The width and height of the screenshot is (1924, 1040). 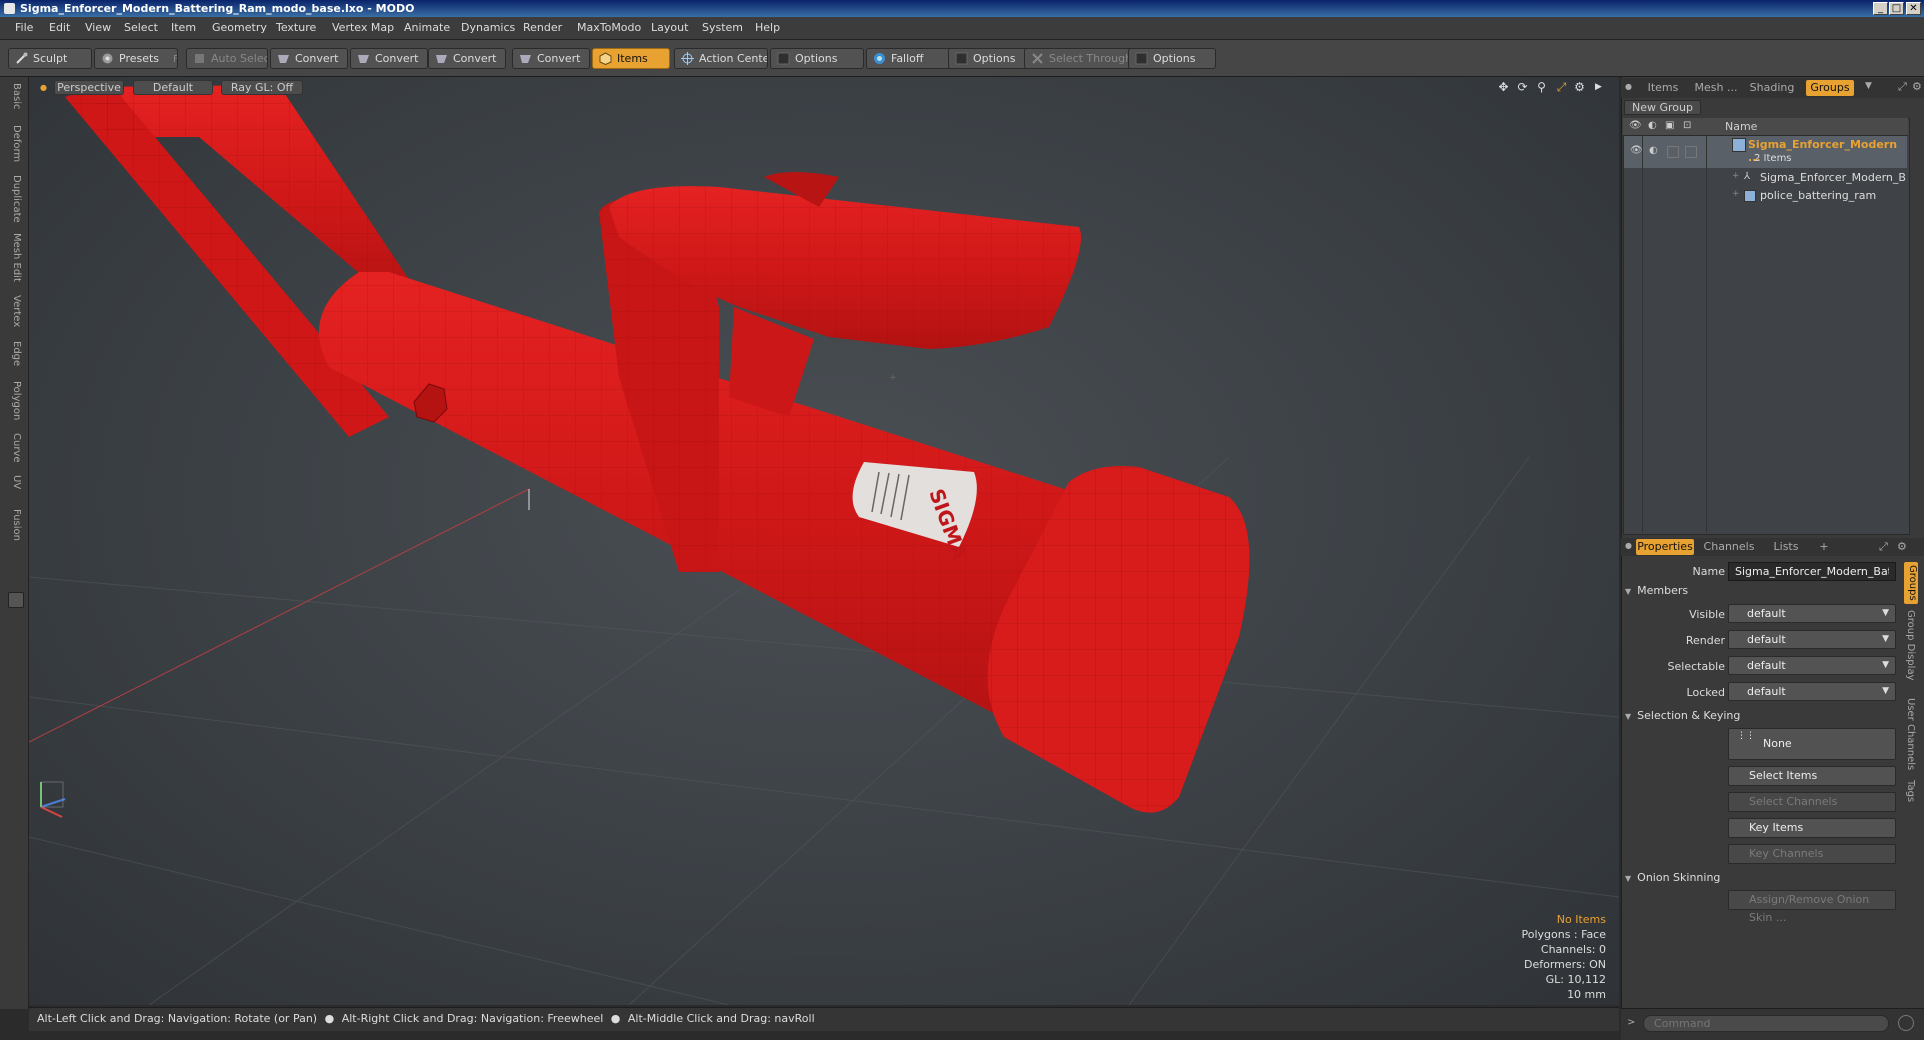 I want to click on tab-basic: Basic, so click(x=14, y=96).